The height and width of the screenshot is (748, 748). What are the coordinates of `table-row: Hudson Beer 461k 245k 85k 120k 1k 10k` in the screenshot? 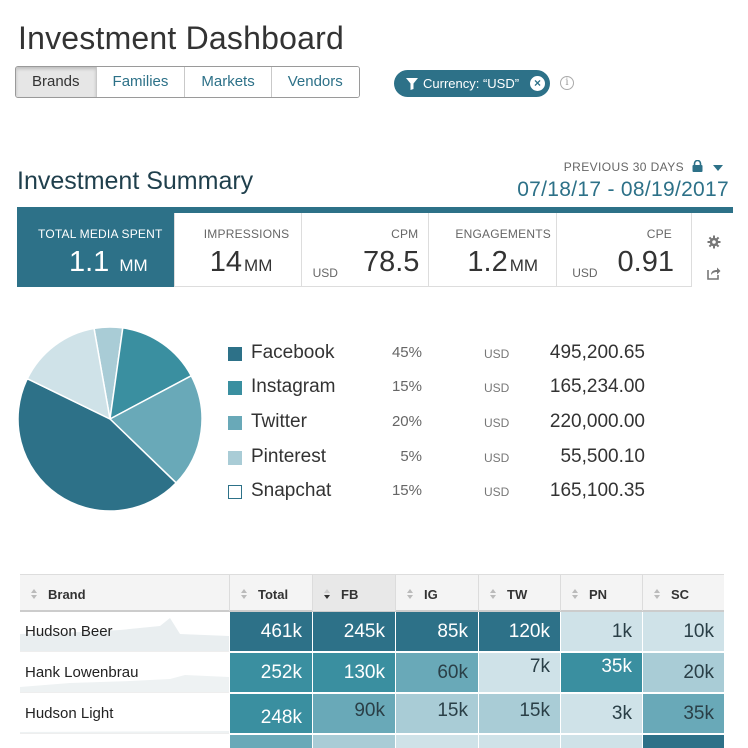 It's located at (372, 632).